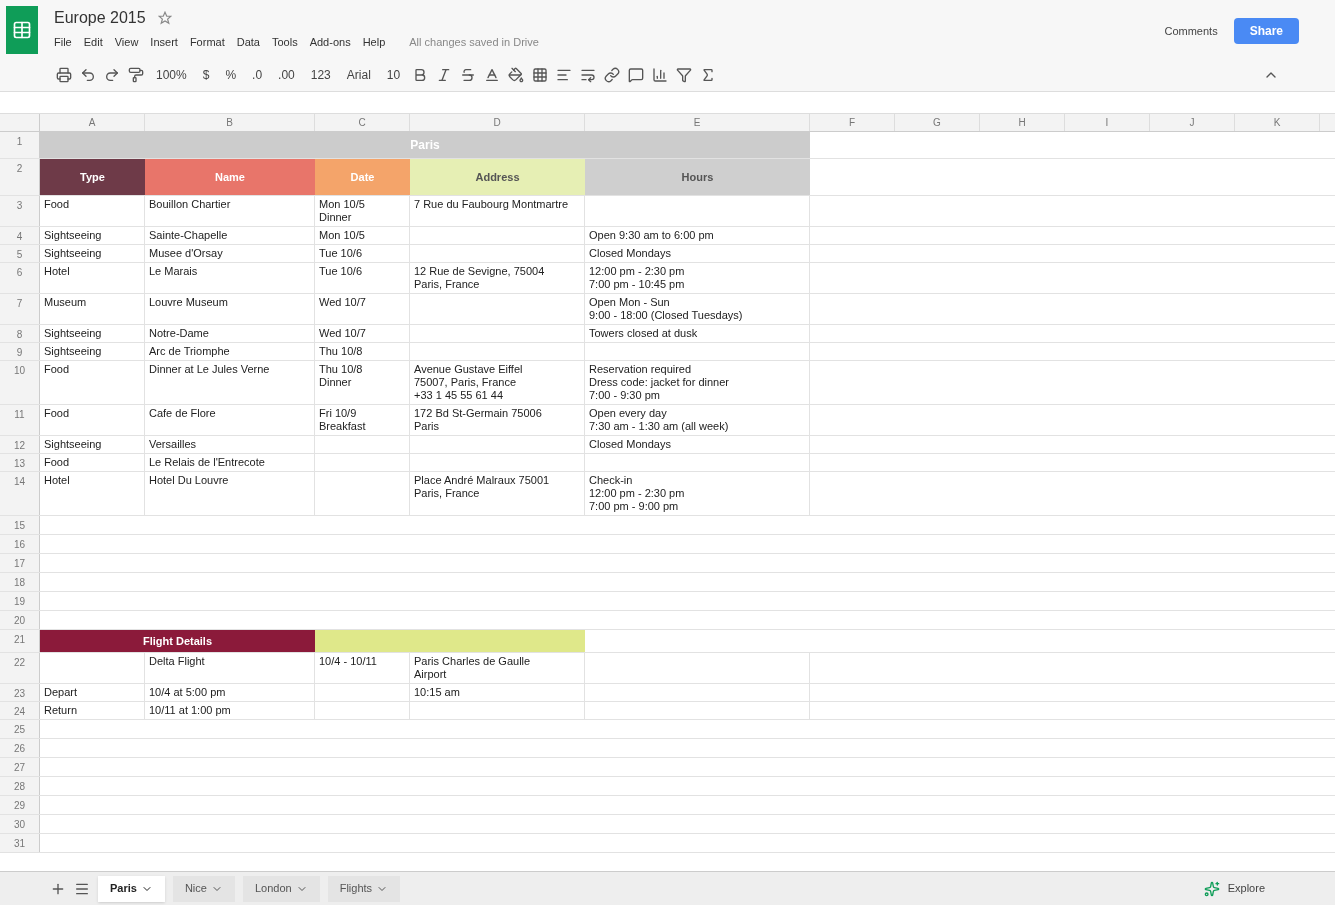 Image resolution: width=1335 pixels, height=905 pixels. Describe the element at coordinates (343, 333) in the screenshot. I see `table-cell-text: Wed 10/7` at that location.